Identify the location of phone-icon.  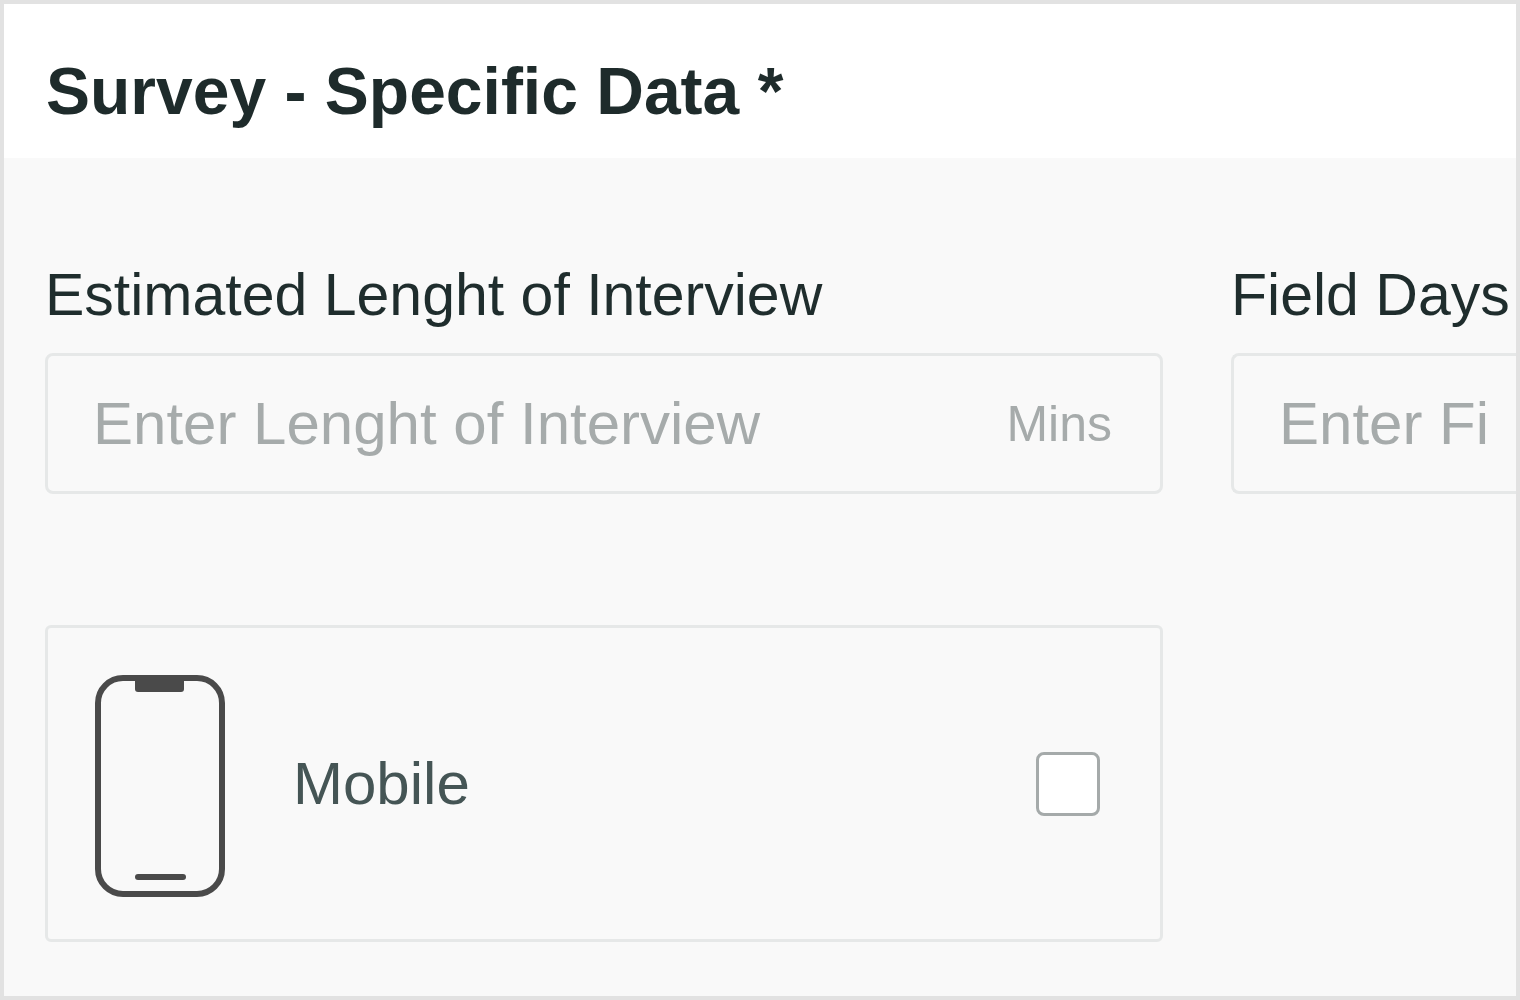
(160, 786).